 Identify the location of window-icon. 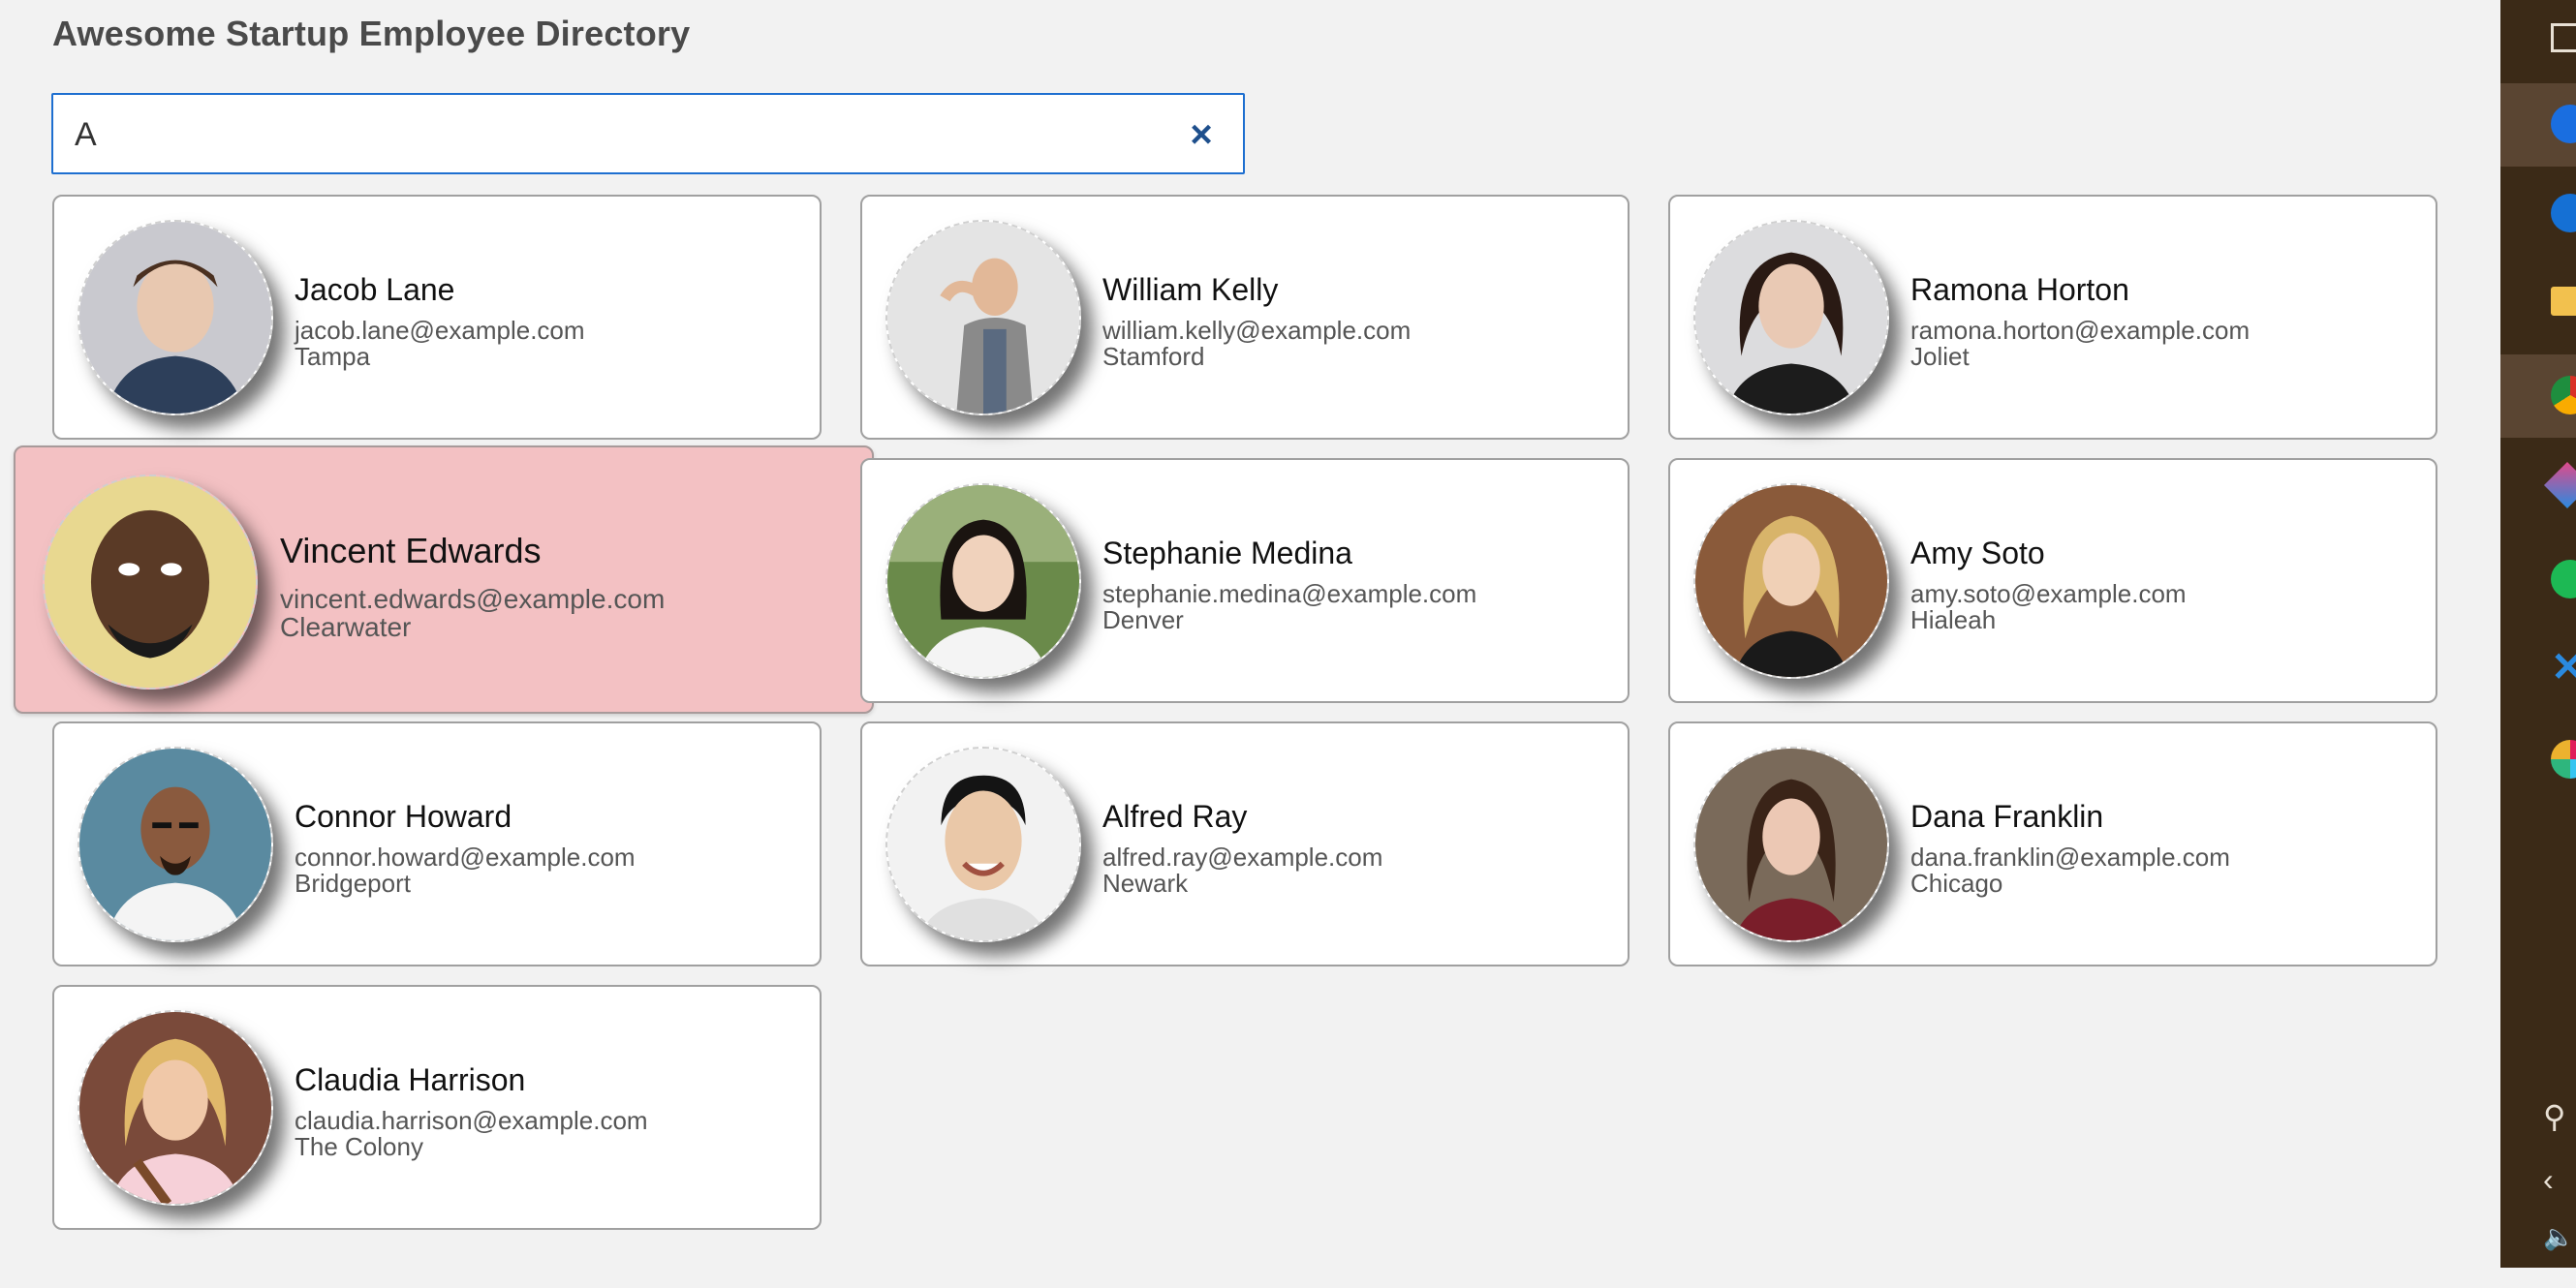
(2538, 41).